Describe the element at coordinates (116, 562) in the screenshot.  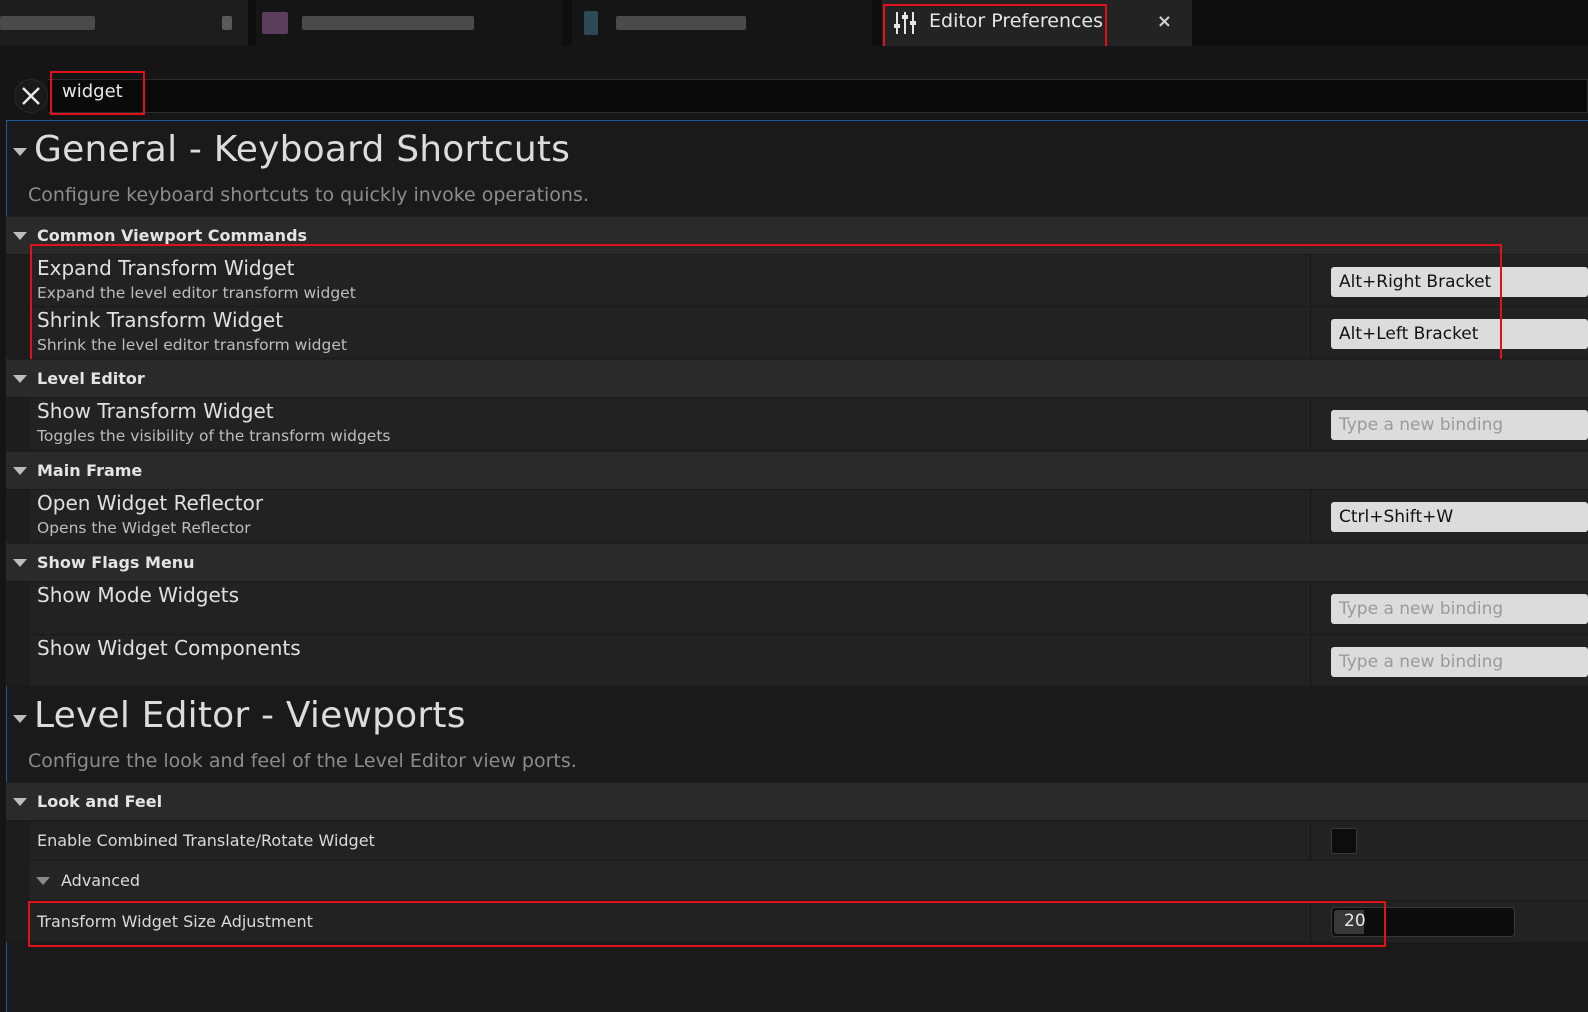
I see `category-label: Show Flags Menu` at that location.